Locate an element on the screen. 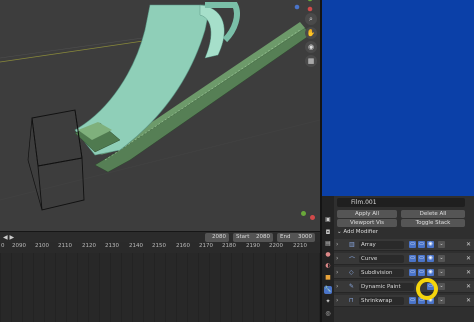 The width and height of the screenshot is (474, 322). modifier-row-subdivision: › ◇ Subdivision ▭ ▭ ◉ ⌄ ✕ is located at coordinates (404, 273).